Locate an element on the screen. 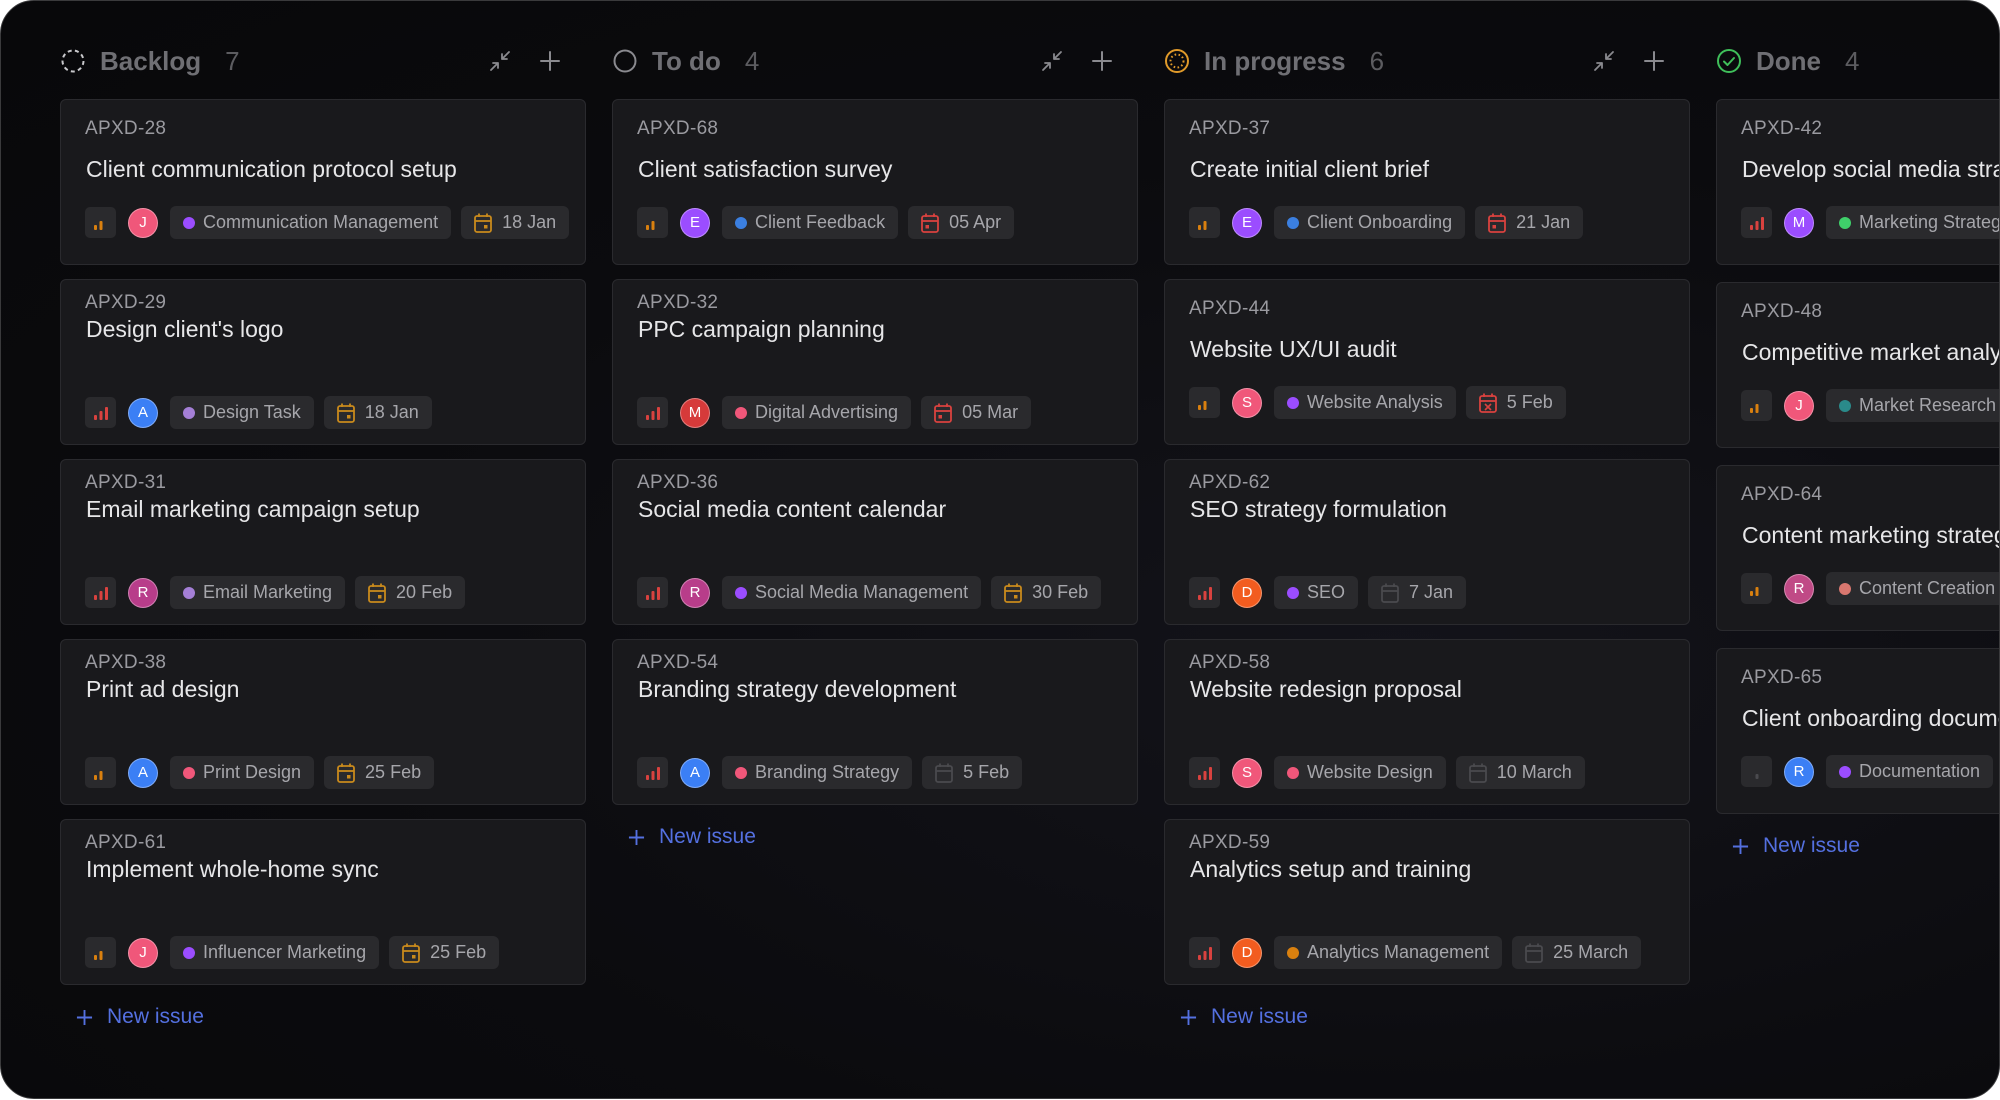 This screenshot has height=1100, width=2000. issue-title: Print ad design is located at coordinates (162, 689).